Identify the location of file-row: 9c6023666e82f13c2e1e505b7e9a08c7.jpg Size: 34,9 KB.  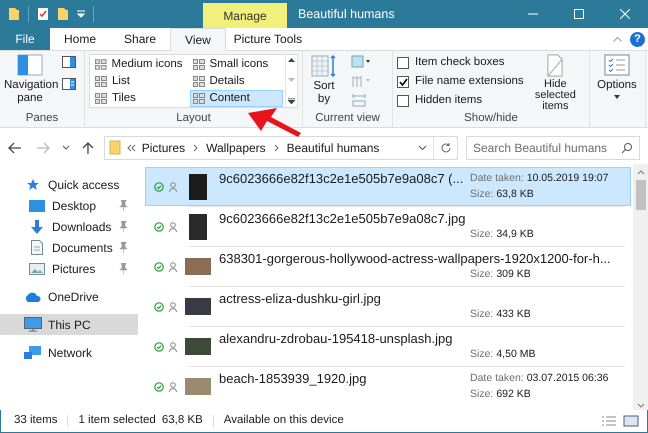
(388, 226).